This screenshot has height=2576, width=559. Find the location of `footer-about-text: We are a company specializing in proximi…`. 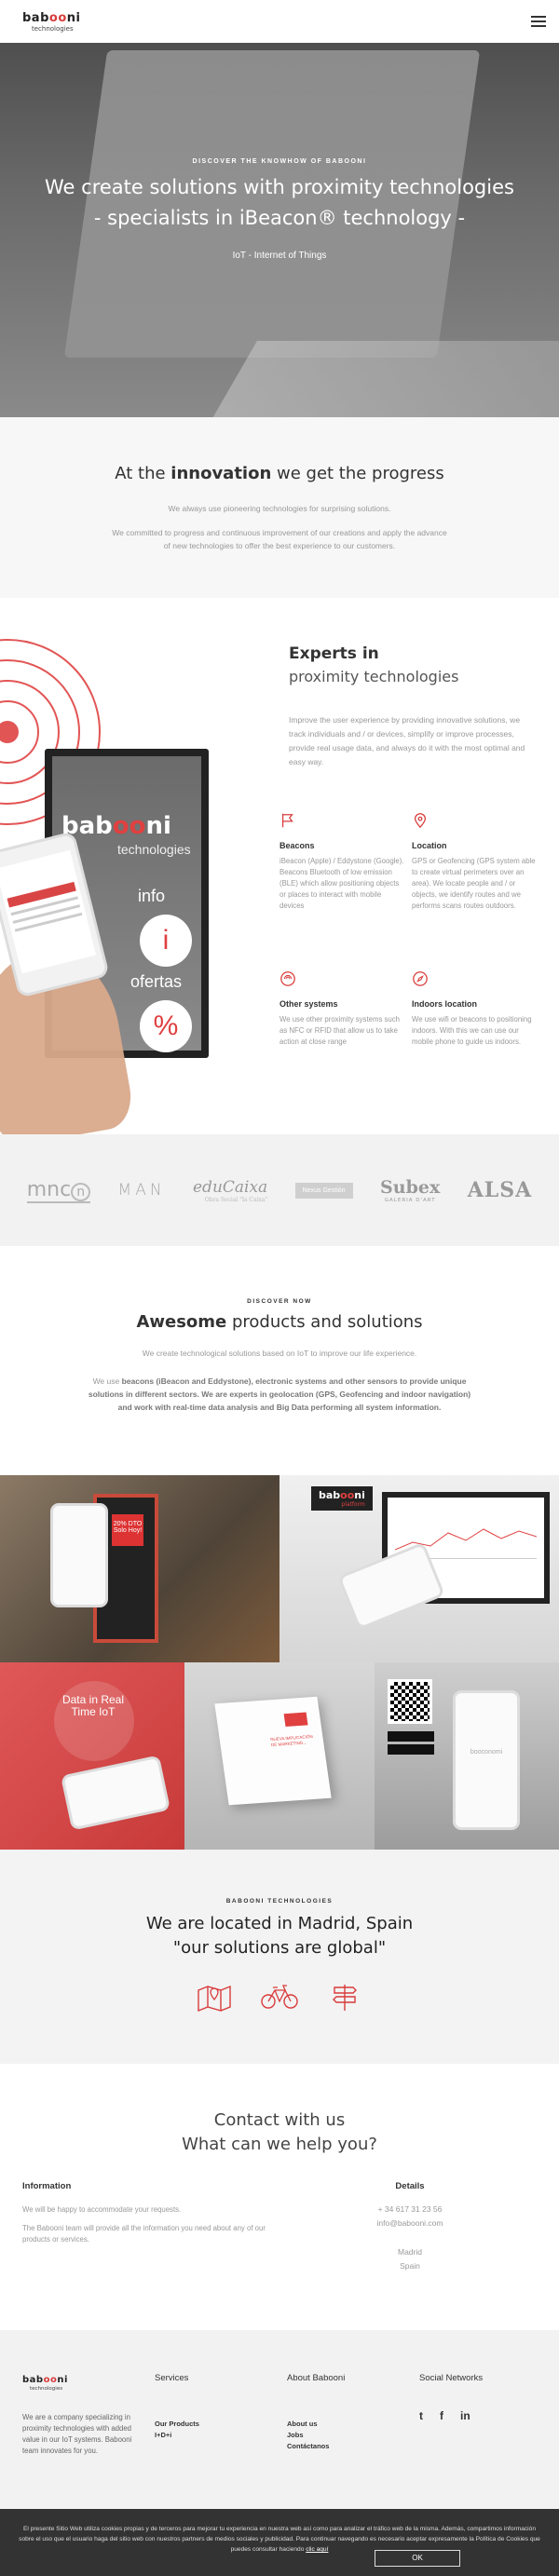

footer-about-text: We are a company specializing in proximi… is located at coordinates (77, 2434).